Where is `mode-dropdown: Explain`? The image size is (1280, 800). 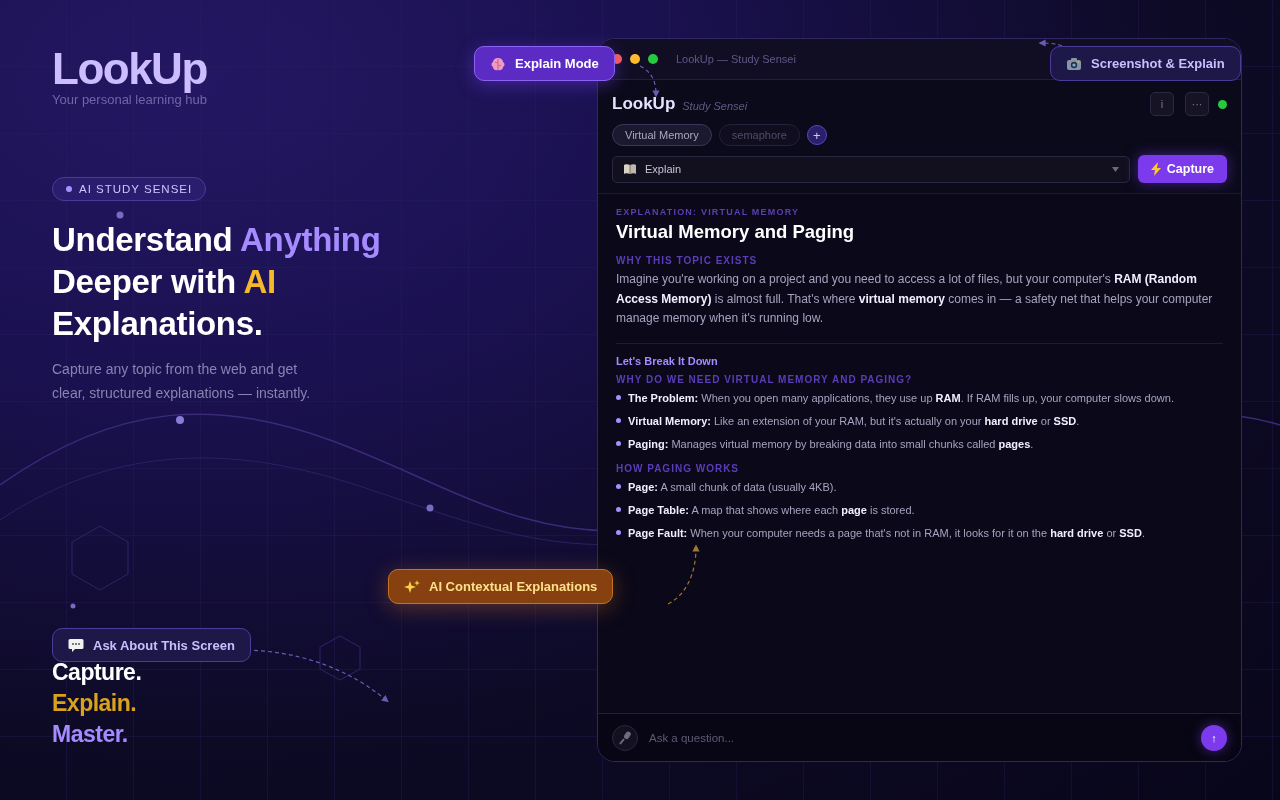 mode-dropdown: Explain is located at coordinates (871, 169).